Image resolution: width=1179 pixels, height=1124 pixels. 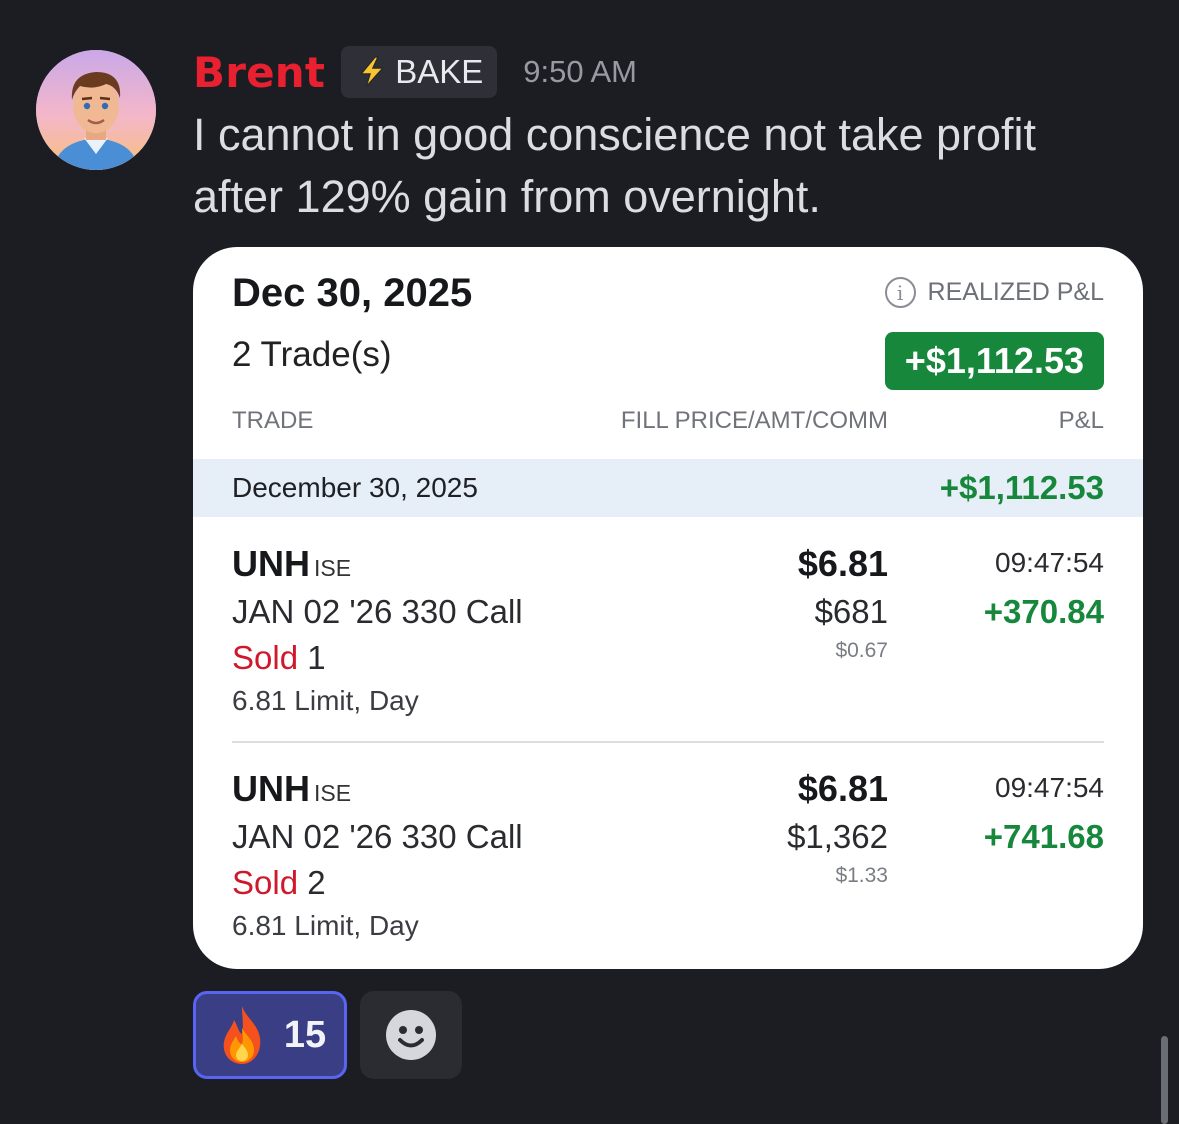 I want to click on trade-qty: 2, so click(x=316, y=882).